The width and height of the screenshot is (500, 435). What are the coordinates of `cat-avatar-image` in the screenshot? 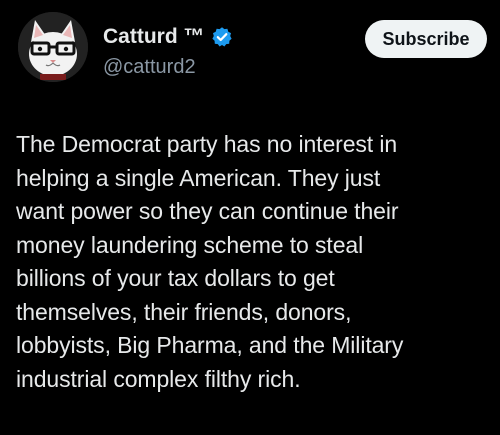 It's located at (53, 47).